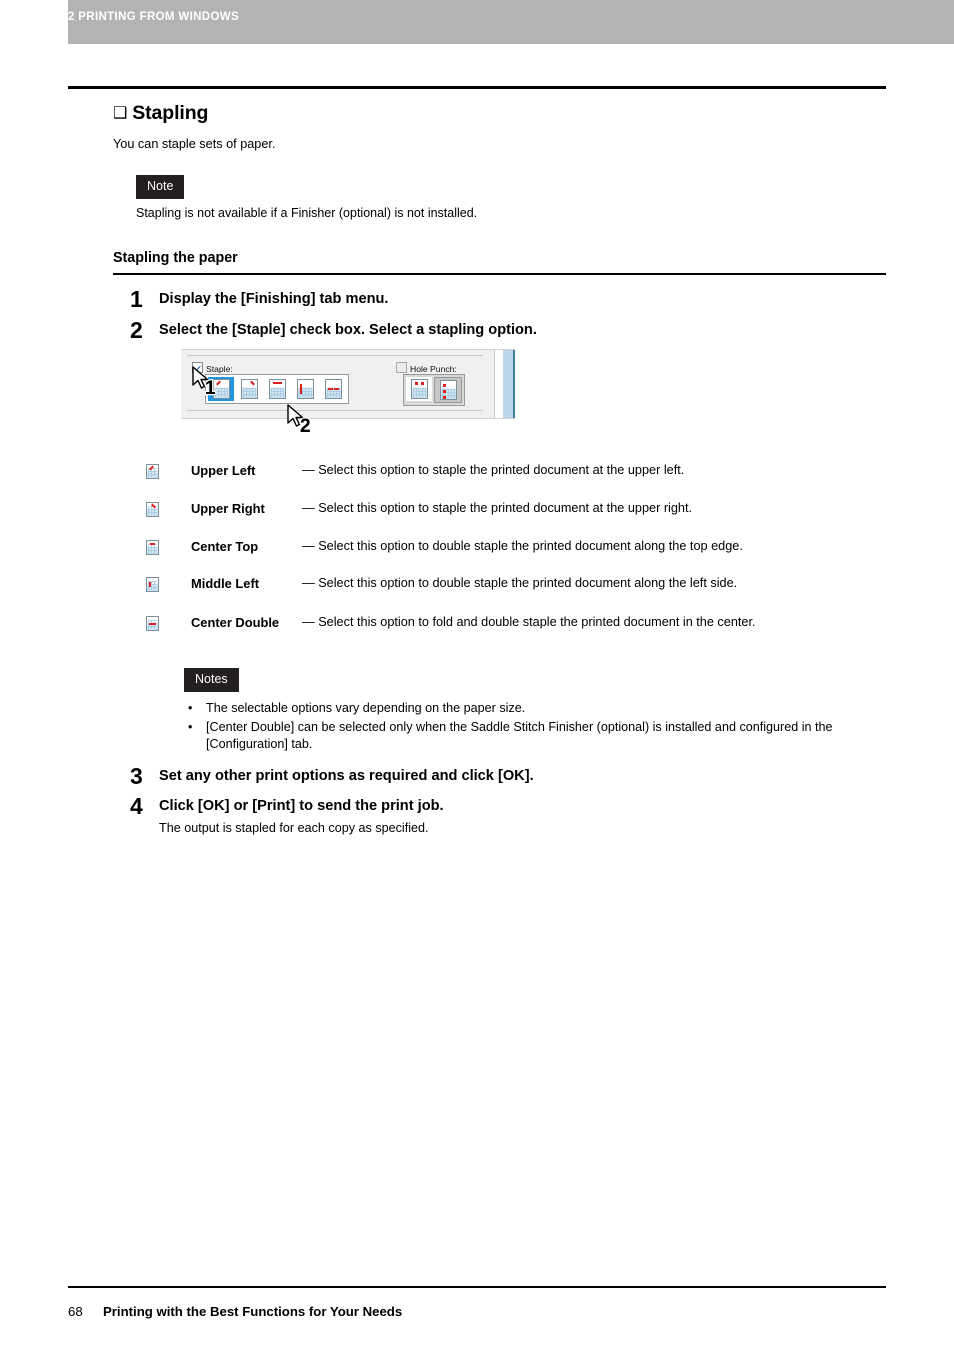 The image size is (954, 1351). I want to click on page-title: ❑ Stapling, so click(160, 113).